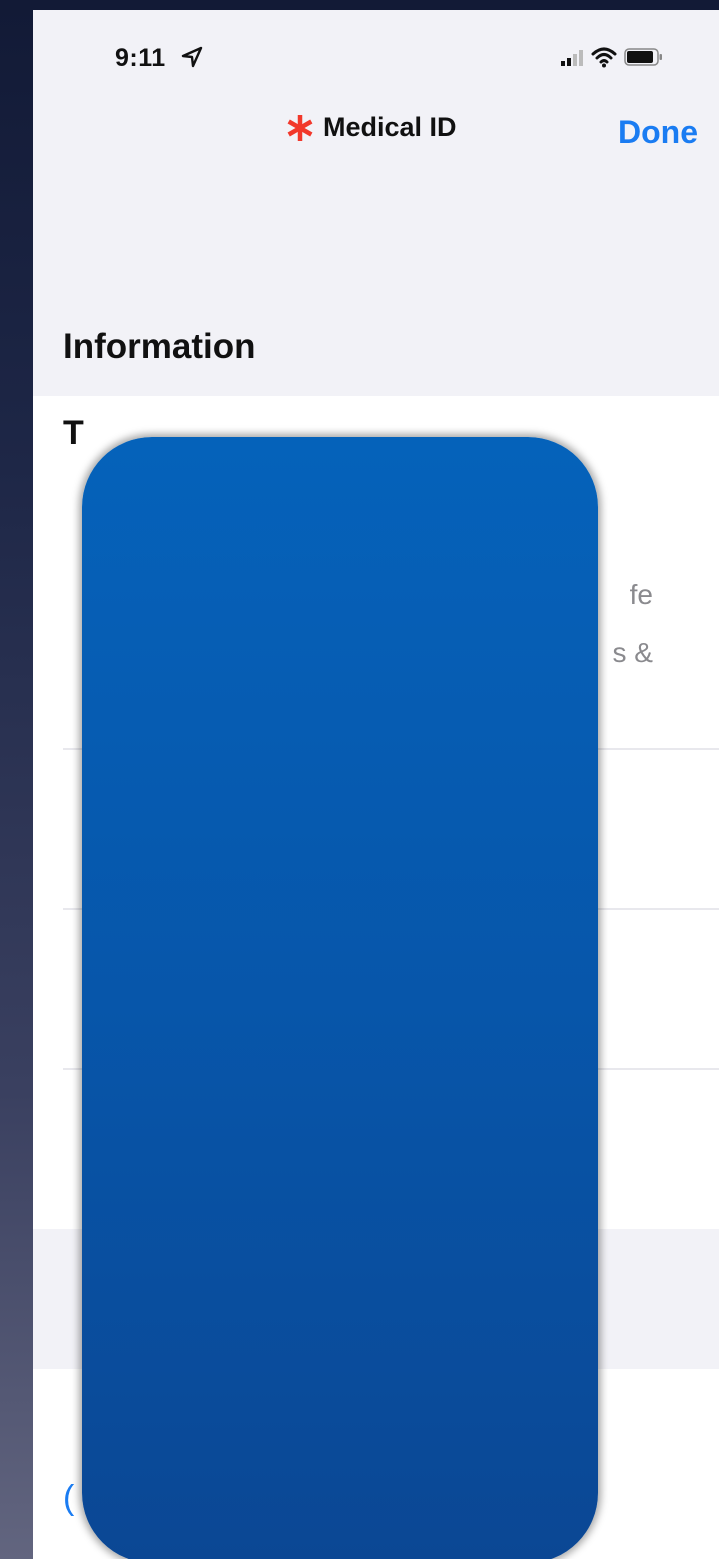 The width and height of the screenshot is (719, 1559). Describe the element at coordinates (192, 57) in the screenshot. I see `location-arrow-icon` at that location.